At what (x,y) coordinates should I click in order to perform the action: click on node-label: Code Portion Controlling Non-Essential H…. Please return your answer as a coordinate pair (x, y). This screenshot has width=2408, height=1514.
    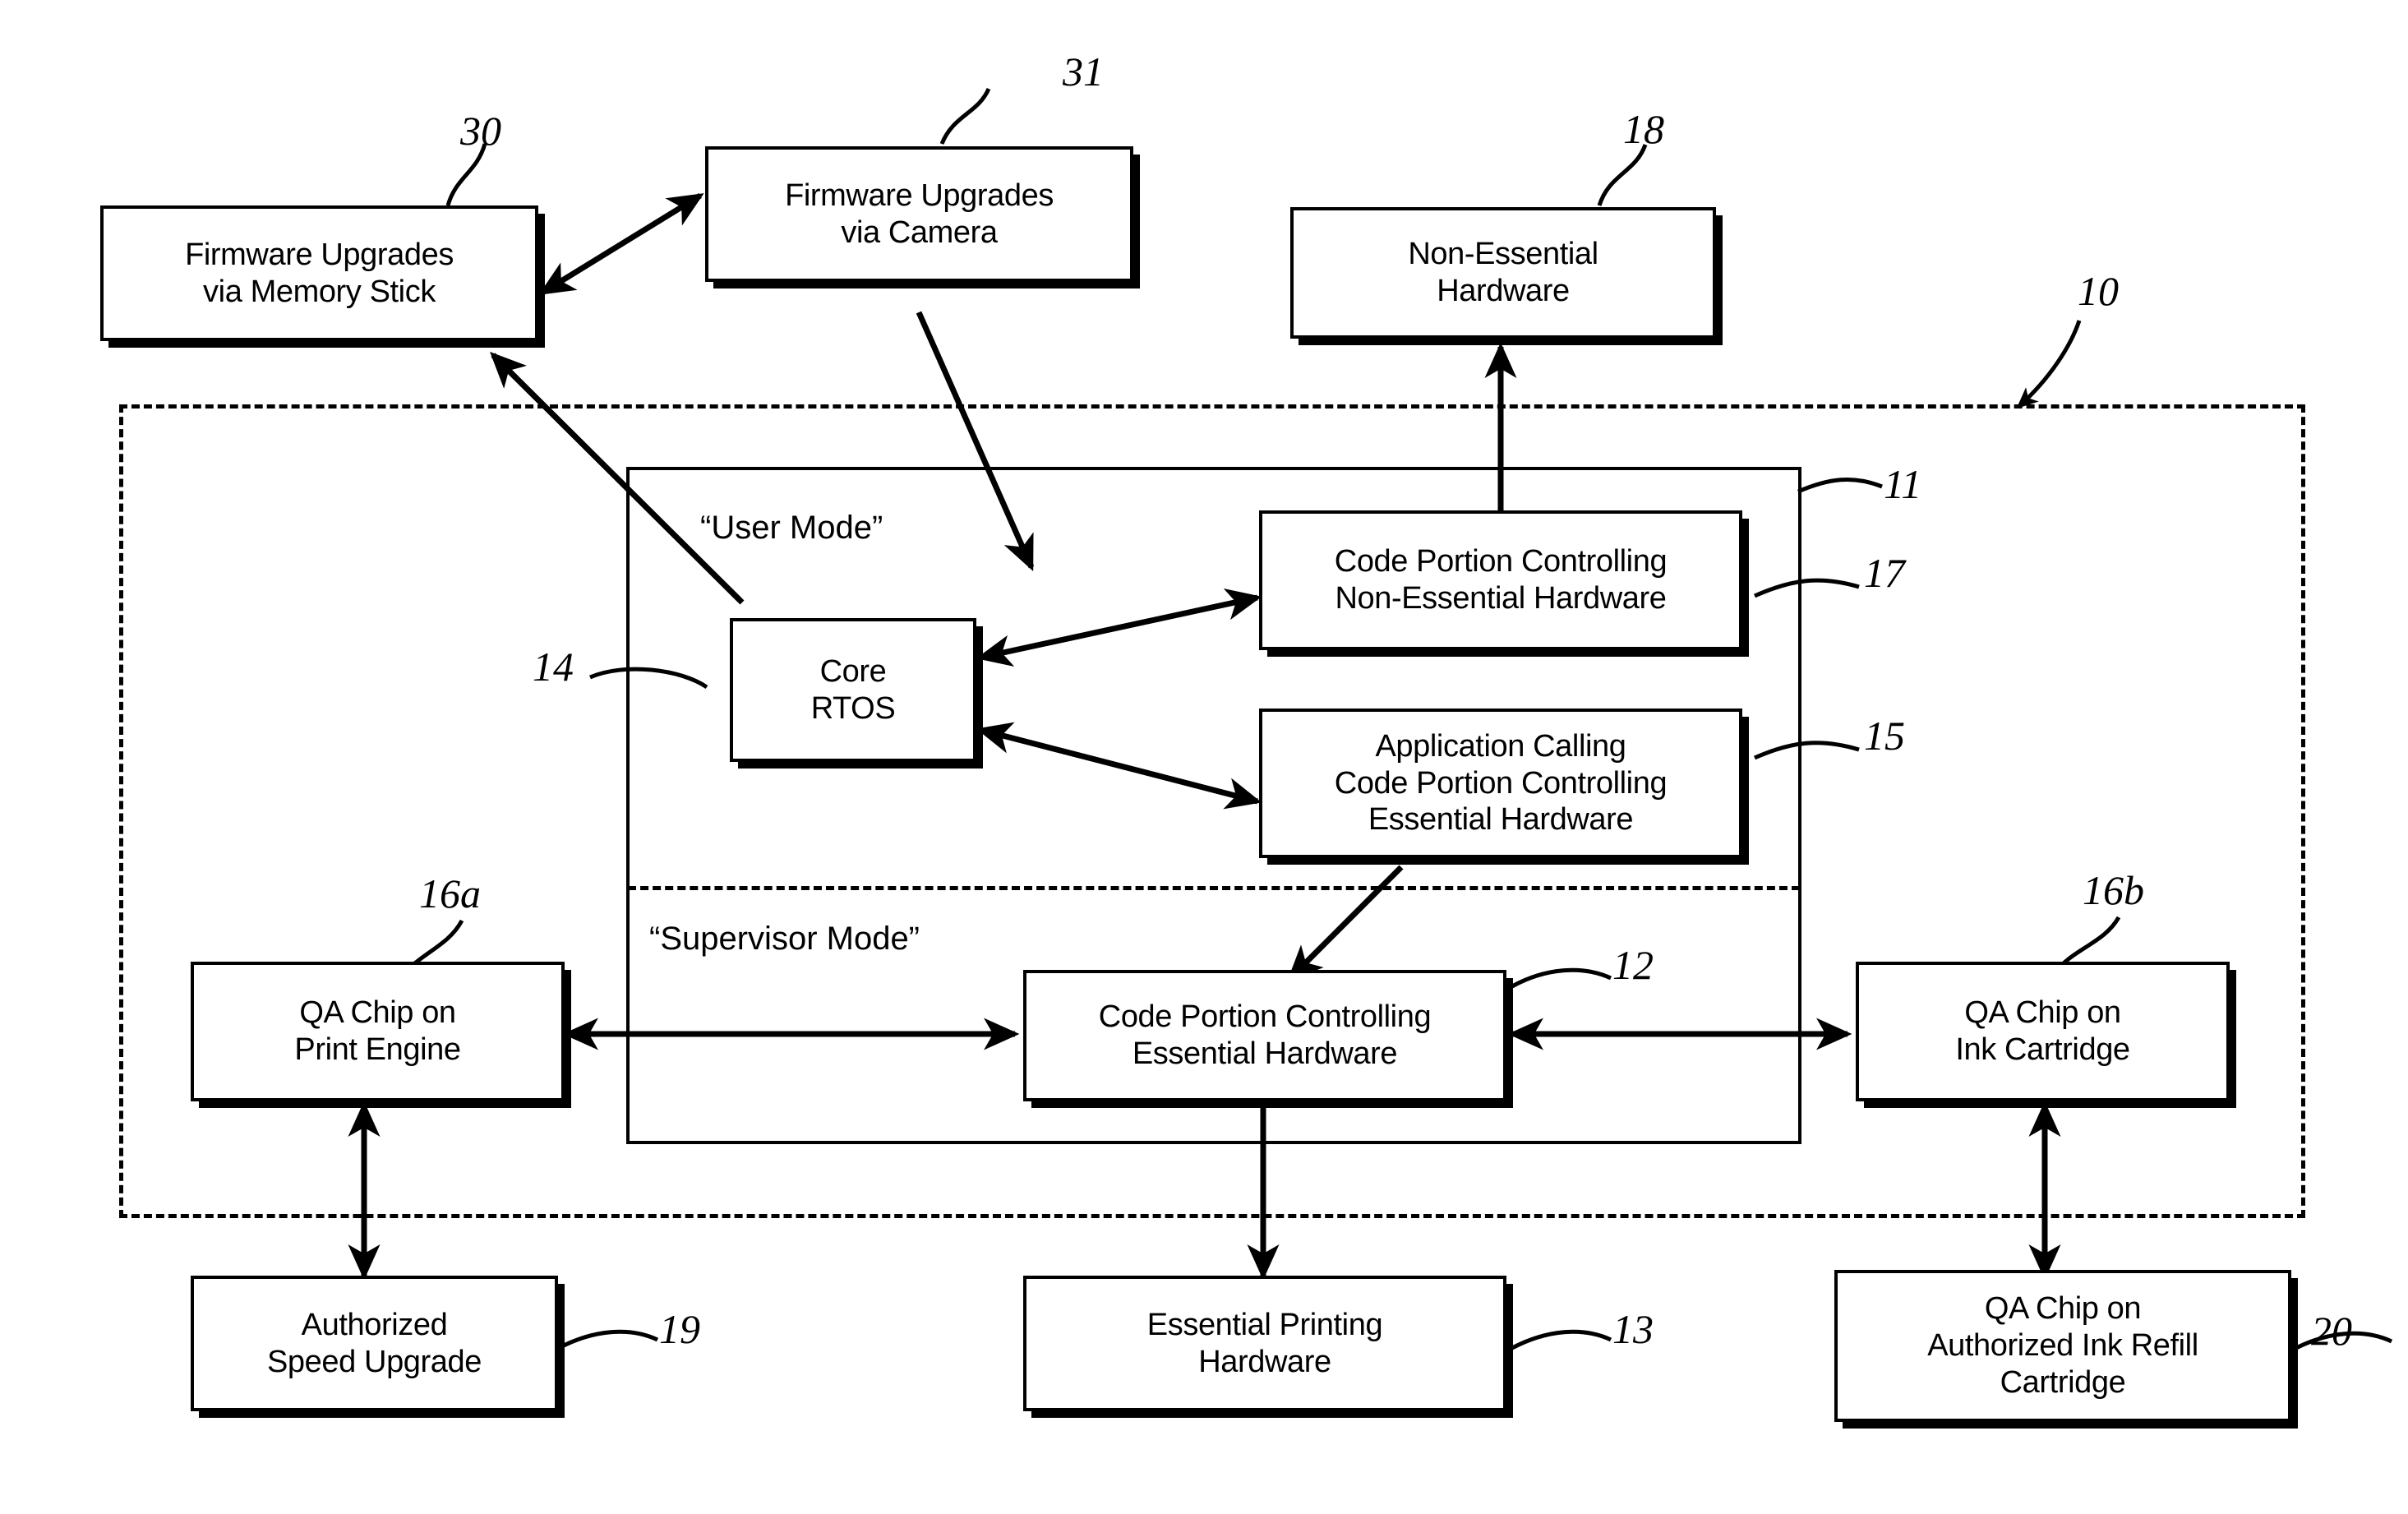
    Looking at the image, I should click on (1501, 580).